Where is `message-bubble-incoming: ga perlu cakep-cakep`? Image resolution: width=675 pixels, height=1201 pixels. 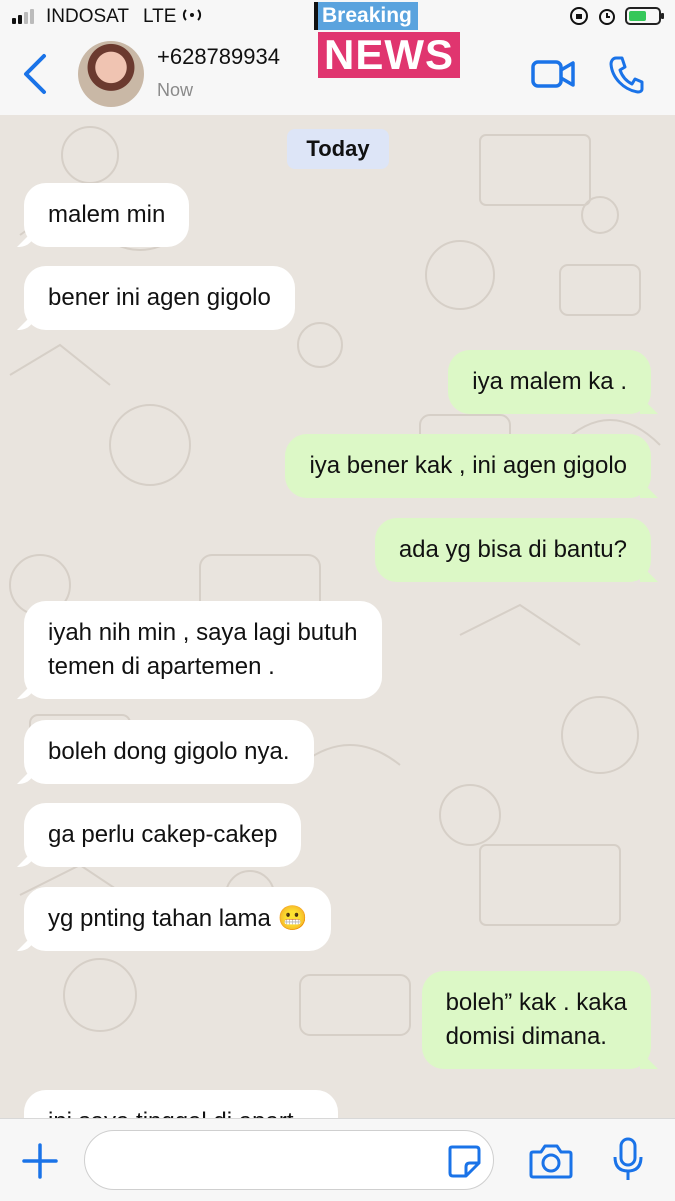
message-bubble-incoming: ga perlu cakep-cakep is located at coordinates (163, 835).